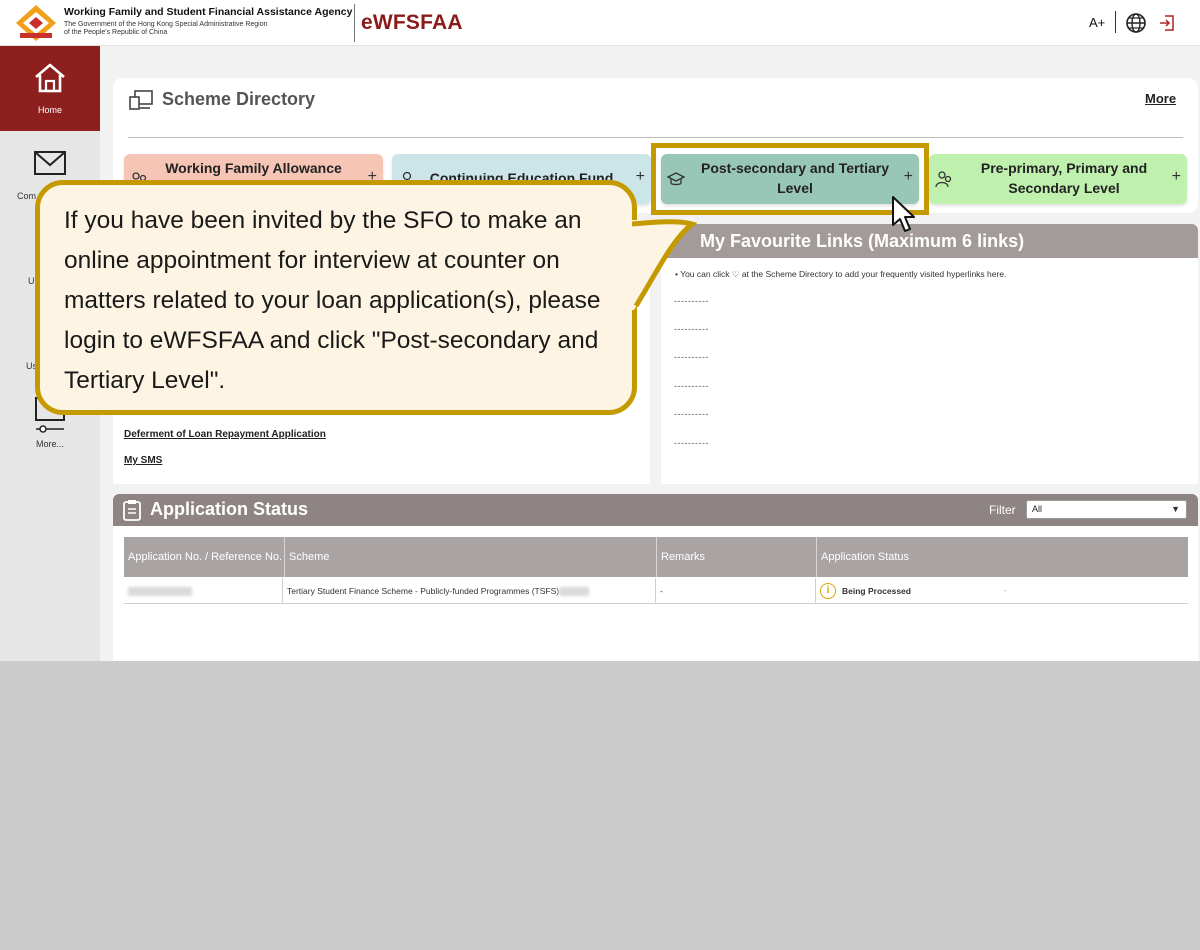 The height and width of the screenshot is (950, 1200). I want to click on logo-icon, so click(36, 23).